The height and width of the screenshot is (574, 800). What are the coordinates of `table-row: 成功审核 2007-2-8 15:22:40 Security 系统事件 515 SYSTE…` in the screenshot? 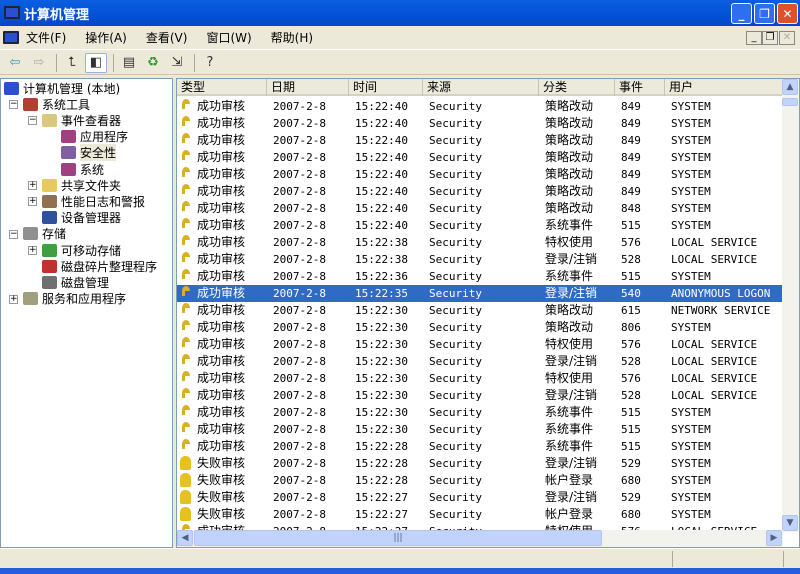 It's located at (480, 225).